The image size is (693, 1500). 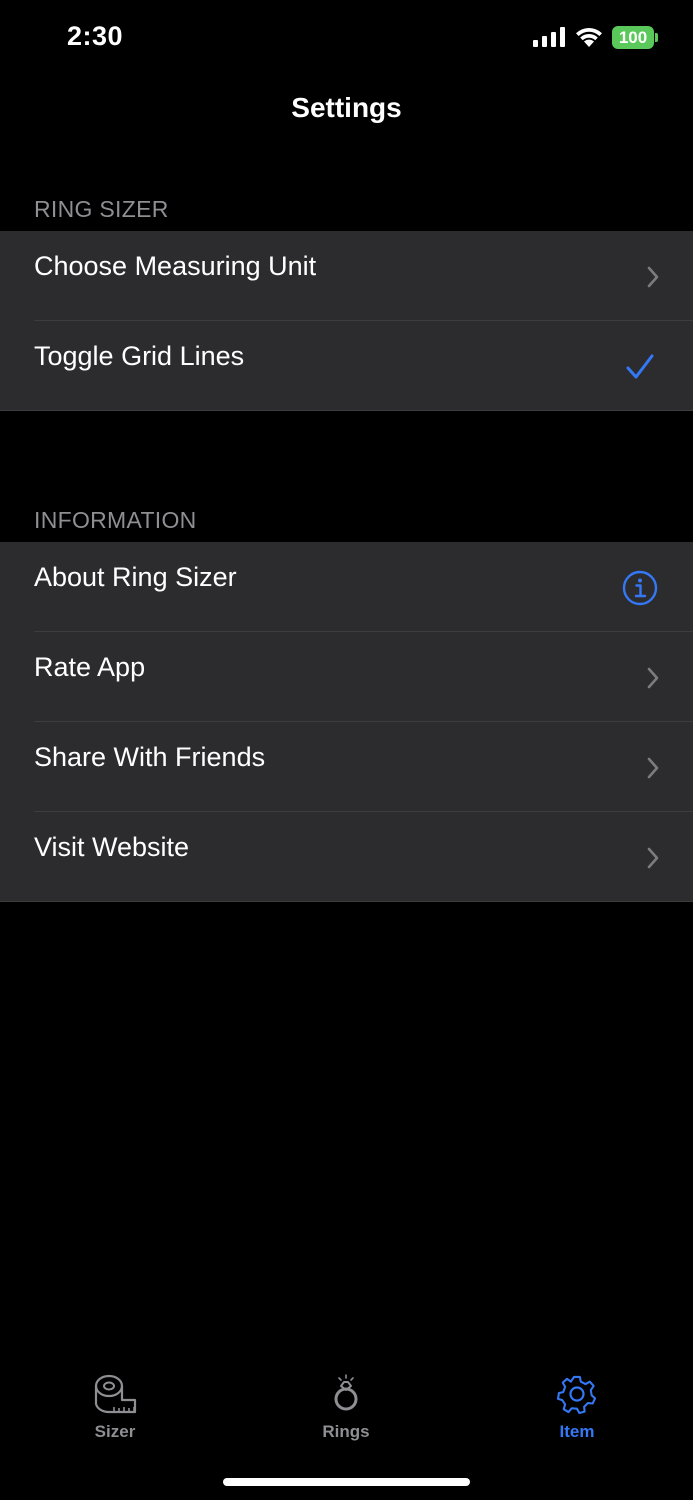 What do you see at coordinates (589, 37) in the screenshot?
I see `wifi-icon` at bounding box center [589, 37].